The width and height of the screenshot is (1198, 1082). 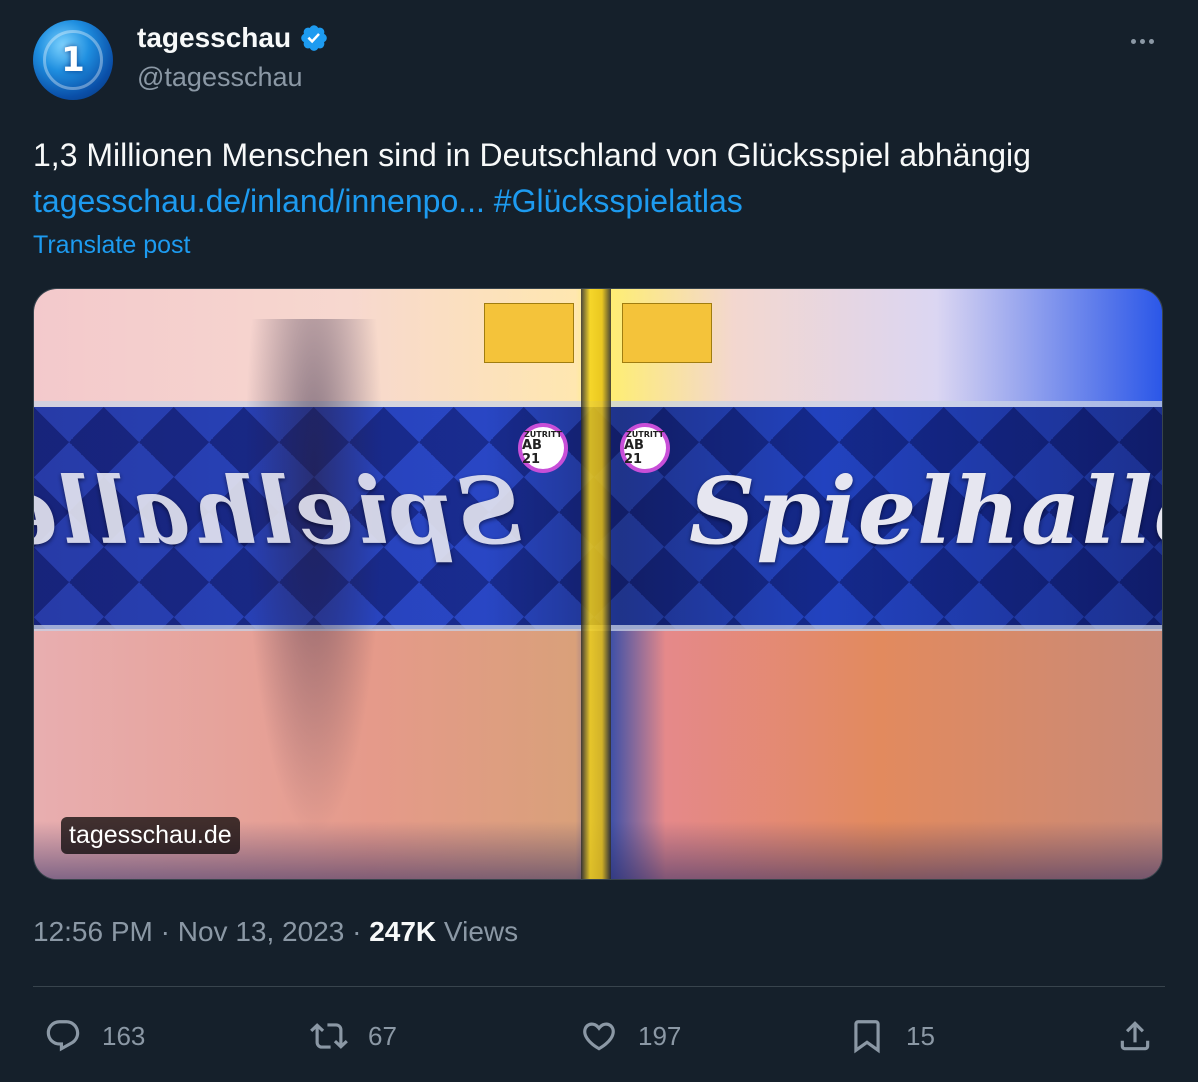 I want to click on heart-icon, so click(x=599, y=1036).